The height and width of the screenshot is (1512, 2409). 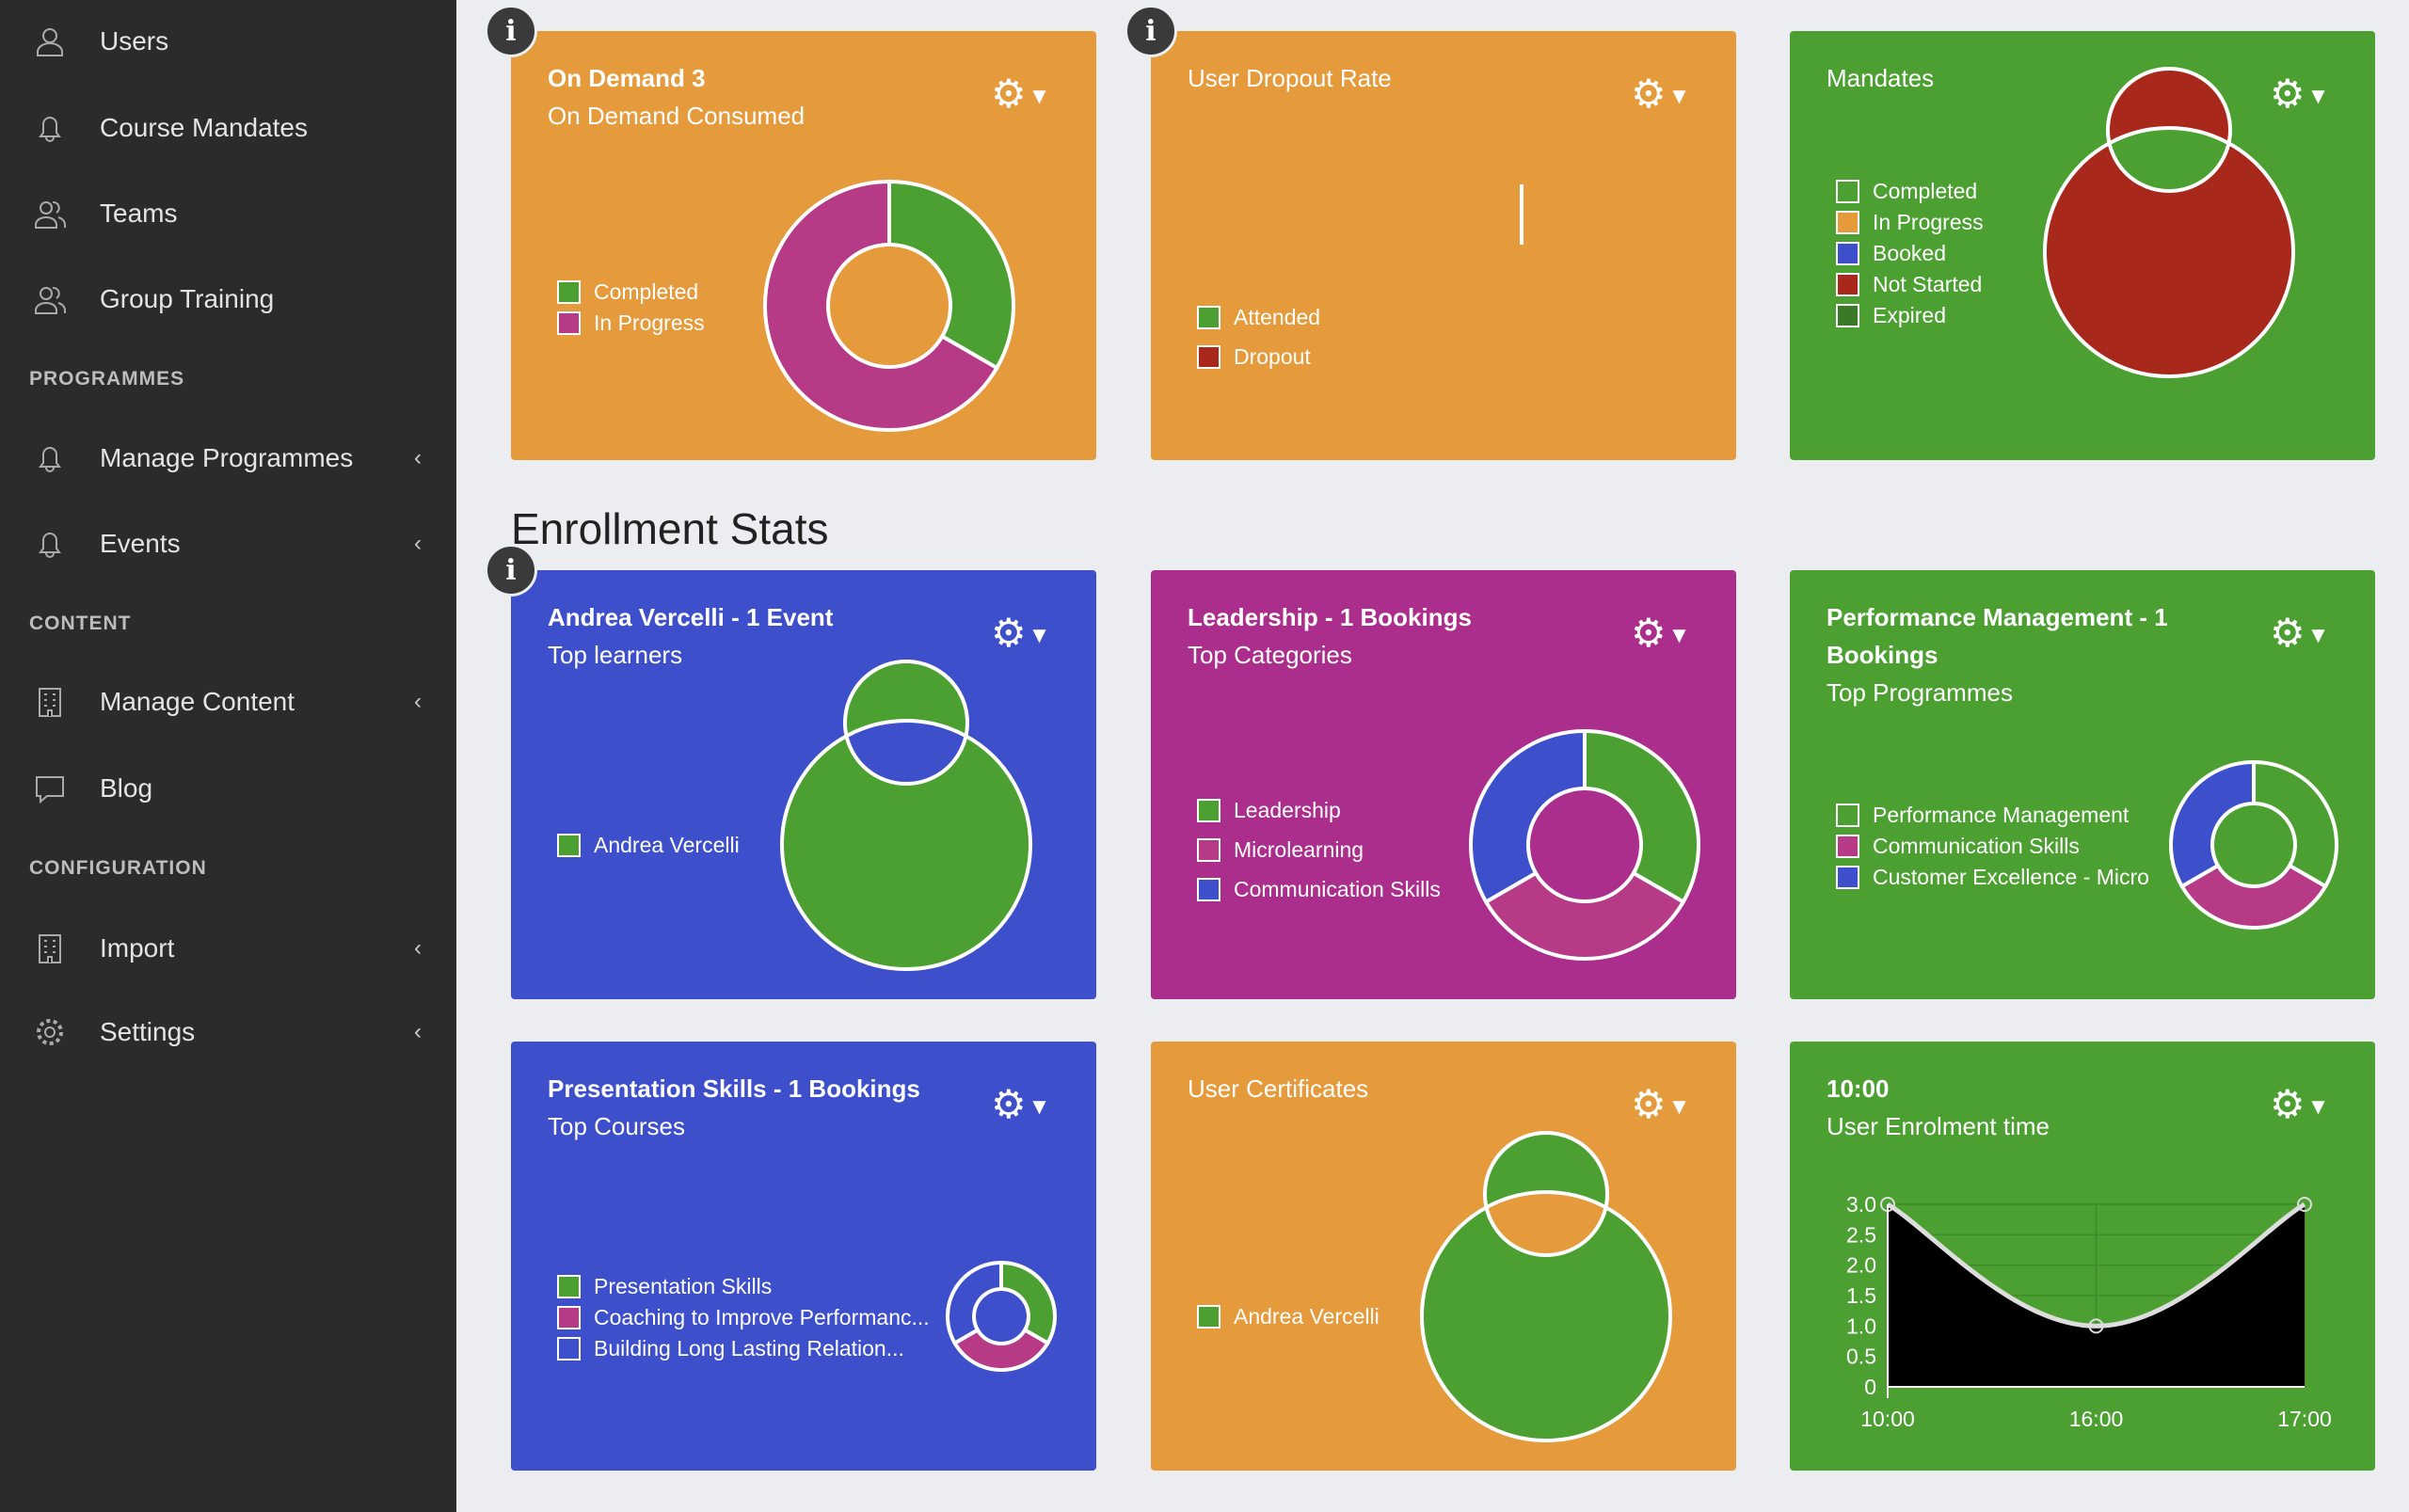 What do you see at coordinates (228, 1032) in the screenshot?
I see `sidebar-item-settings: Settings ‹` at bounding box center [228, 1032].